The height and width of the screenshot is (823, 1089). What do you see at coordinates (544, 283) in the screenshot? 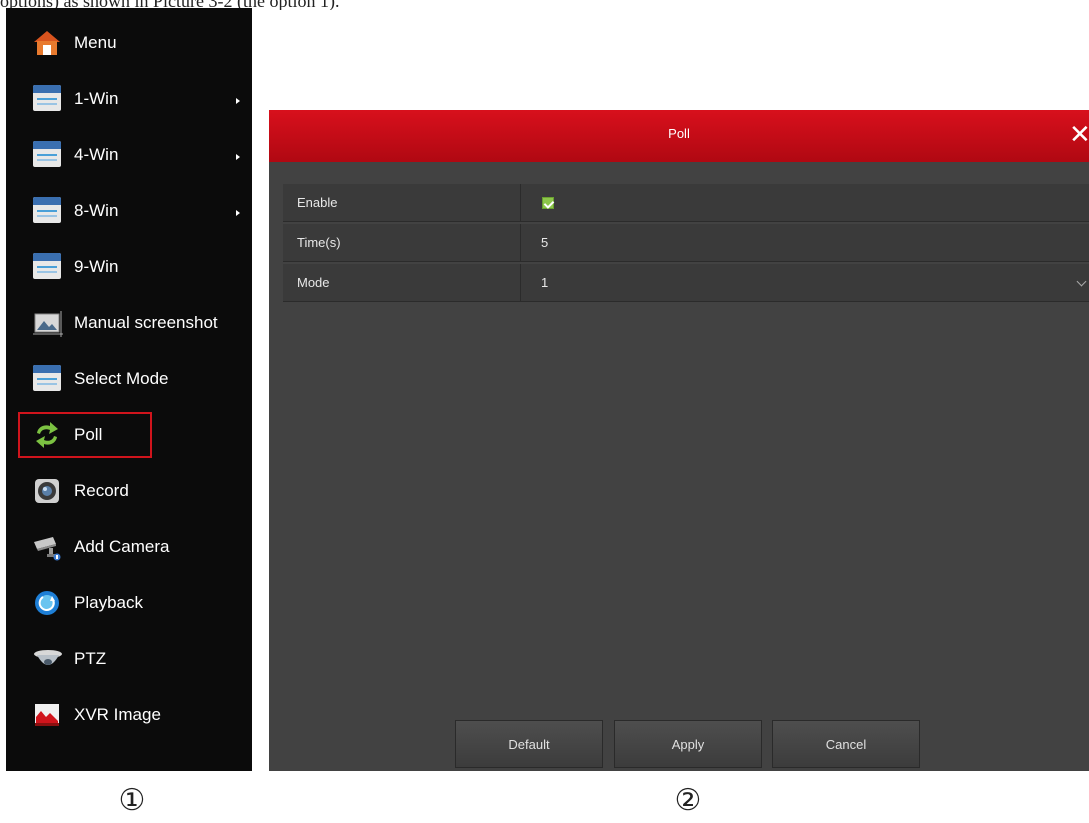
I see `mode-select: 1` at bounding box center [544, 283].